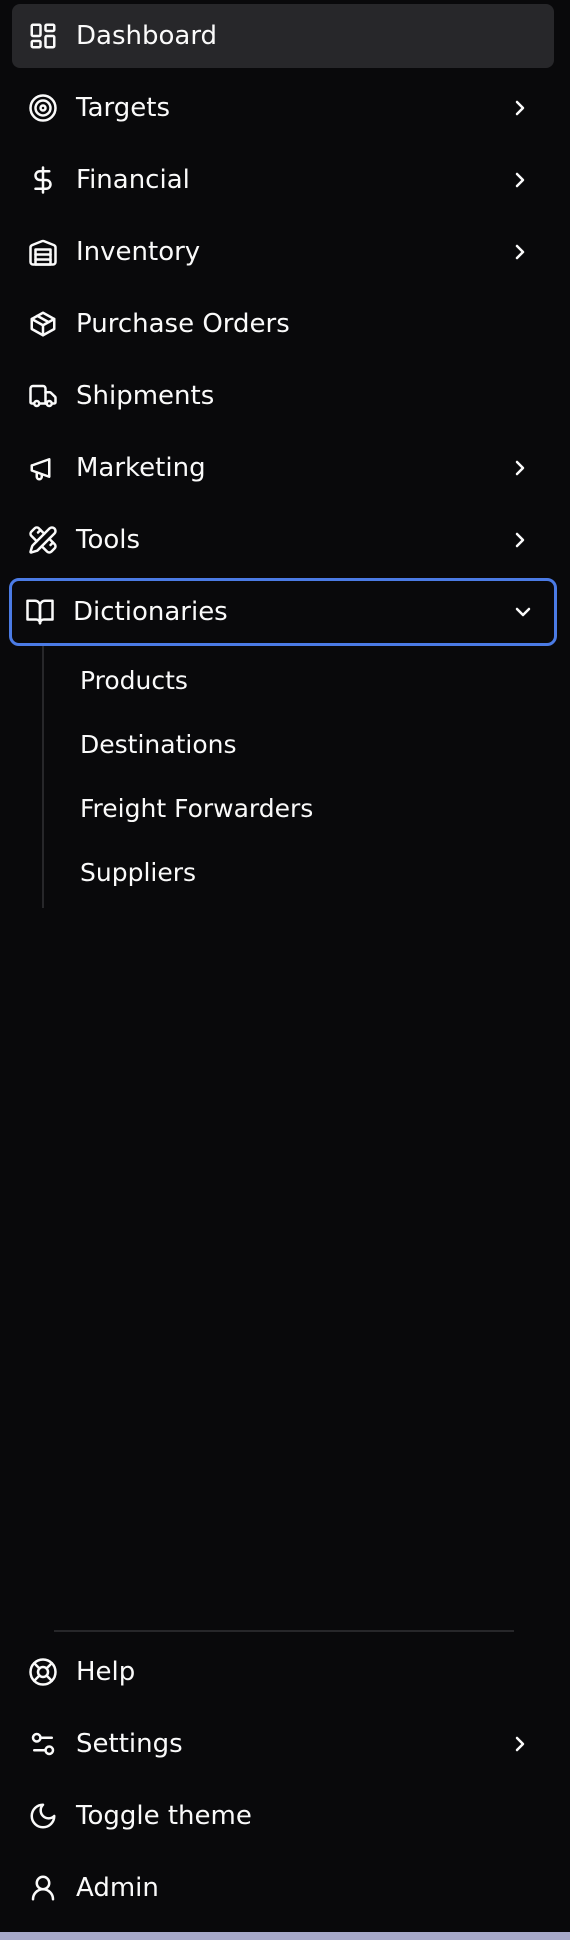 This screenshot has width=570, height=1940. What do you see at coordinates (43, 540) in the screenshot?
I see `pencil-ruler-icon` at bounding box center [43, 540].